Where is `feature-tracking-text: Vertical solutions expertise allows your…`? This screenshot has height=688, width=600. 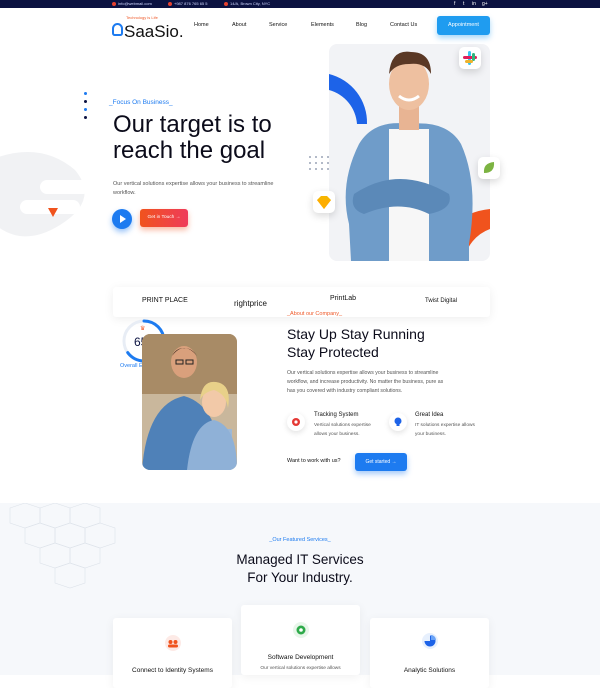 feature-tracking-text: Vertical solutions expertise allows your… is located at coordinates (349, 430).